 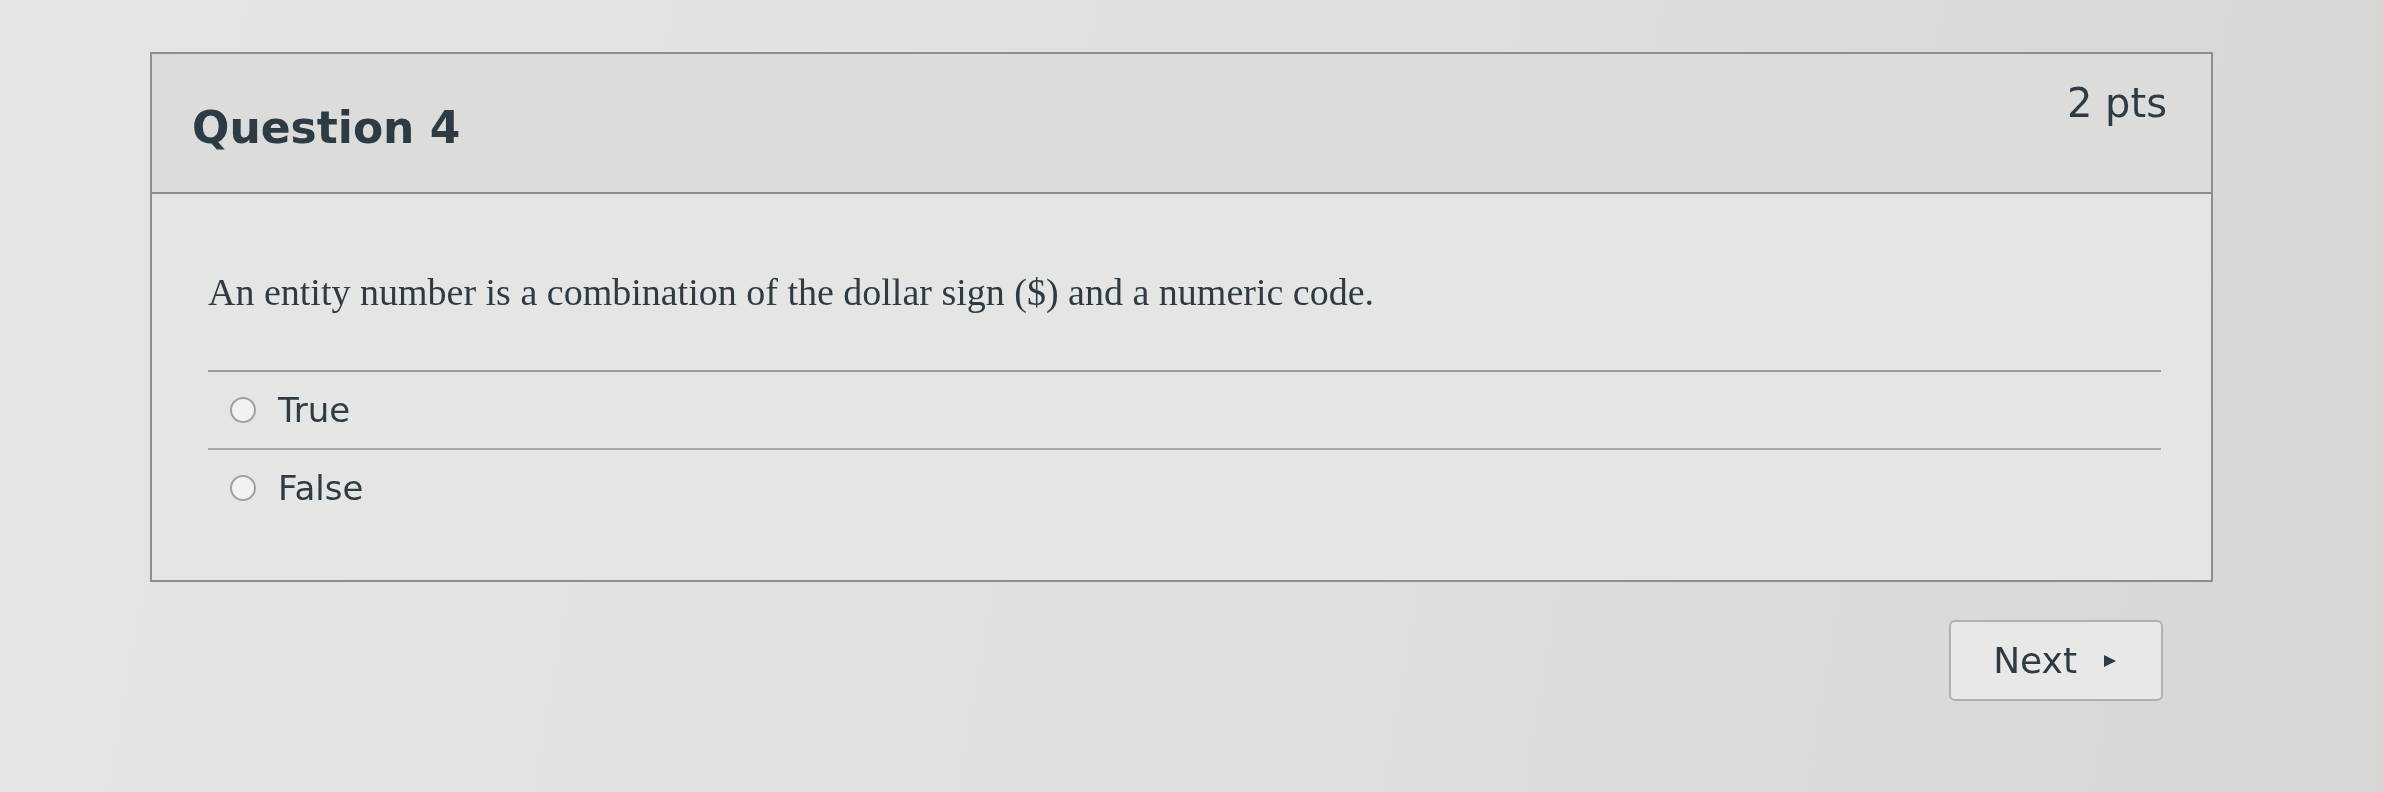 I want to click on question-title: Question 4, so click(x=326, y=127).